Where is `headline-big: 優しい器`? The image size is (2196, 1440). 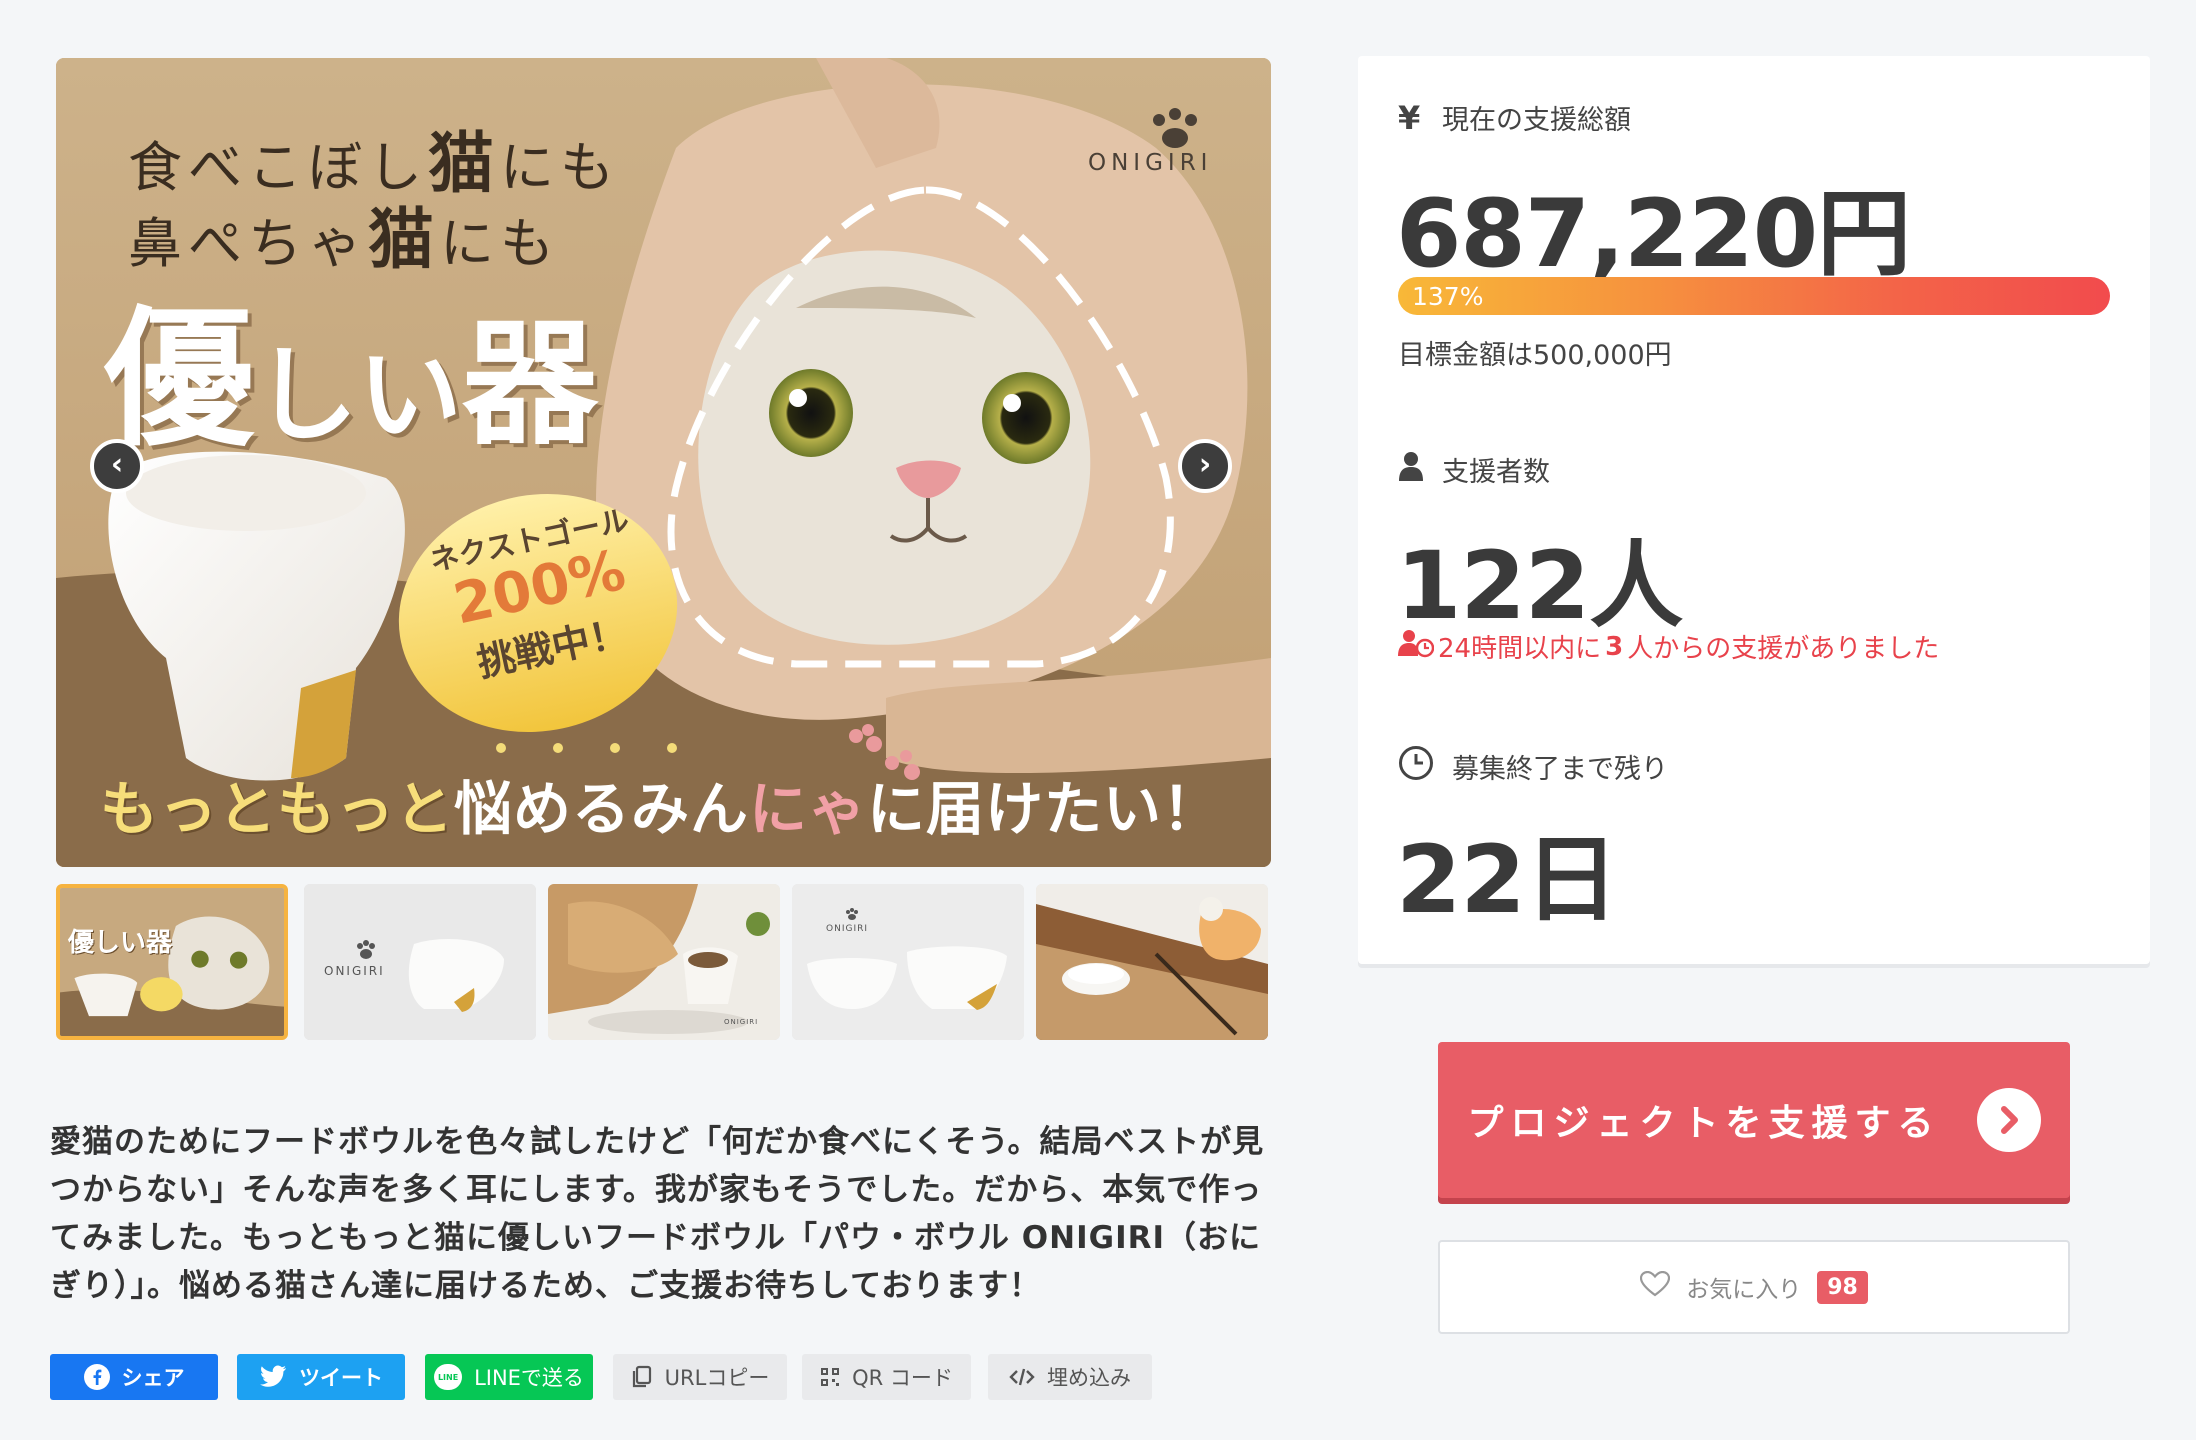 headline-big: 優しい器 is located at coordinates (351, 366).